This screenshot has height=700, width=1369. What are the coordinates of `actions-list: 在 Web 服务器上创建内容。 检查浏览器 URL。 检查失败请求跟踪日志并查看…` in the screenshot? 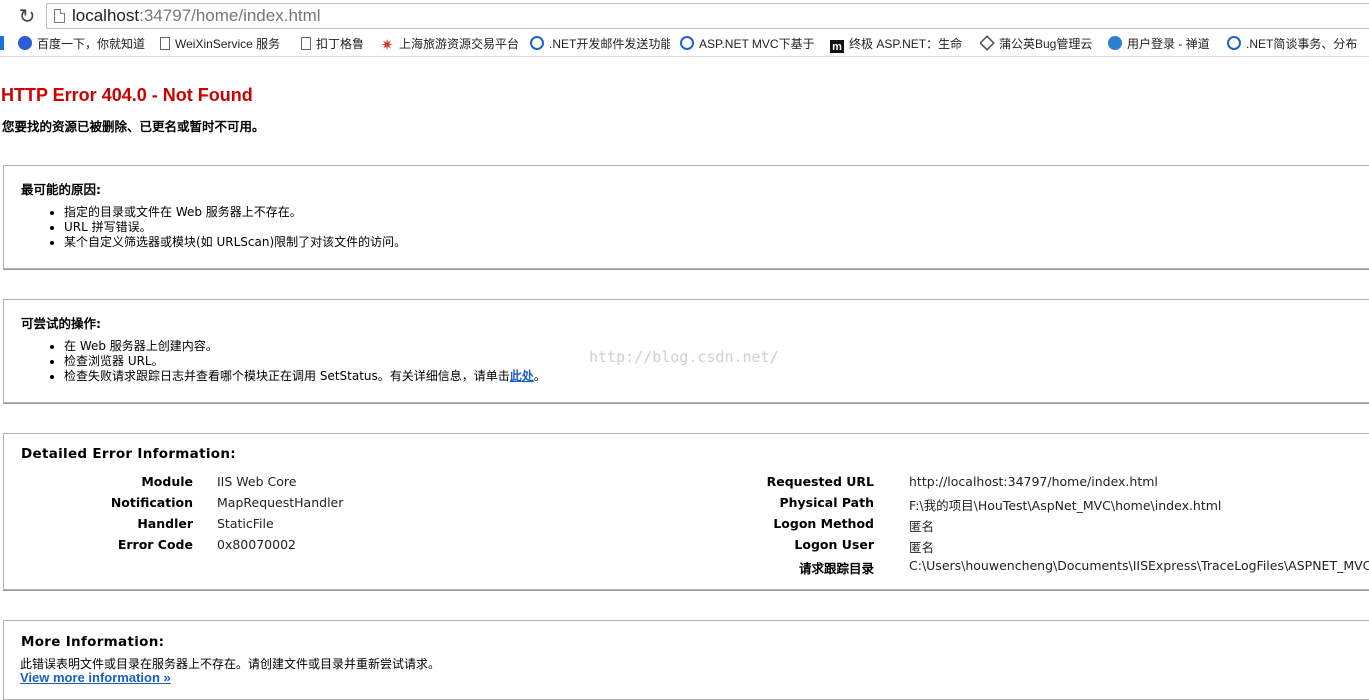 It's located at (287, 361).